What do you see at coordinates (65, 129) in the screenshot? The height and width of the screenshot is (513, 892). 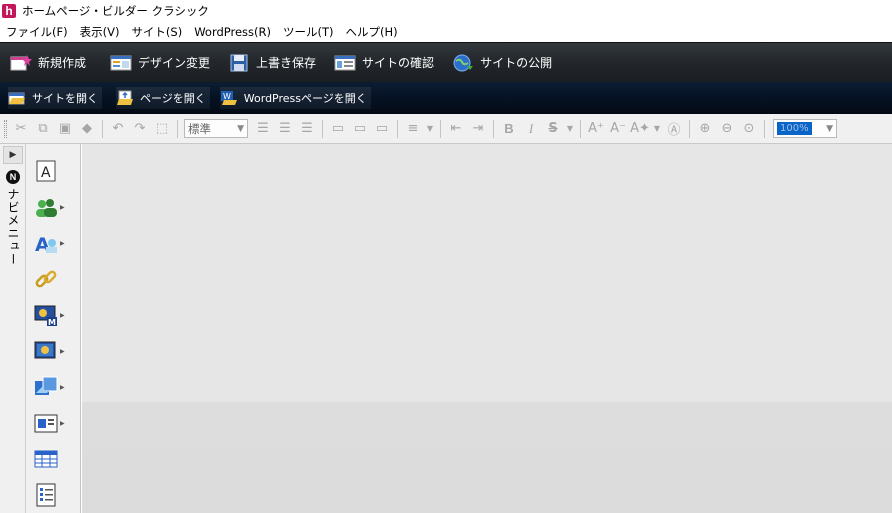 I see `paste-icon: ▣` at bounding box center [65, 129].